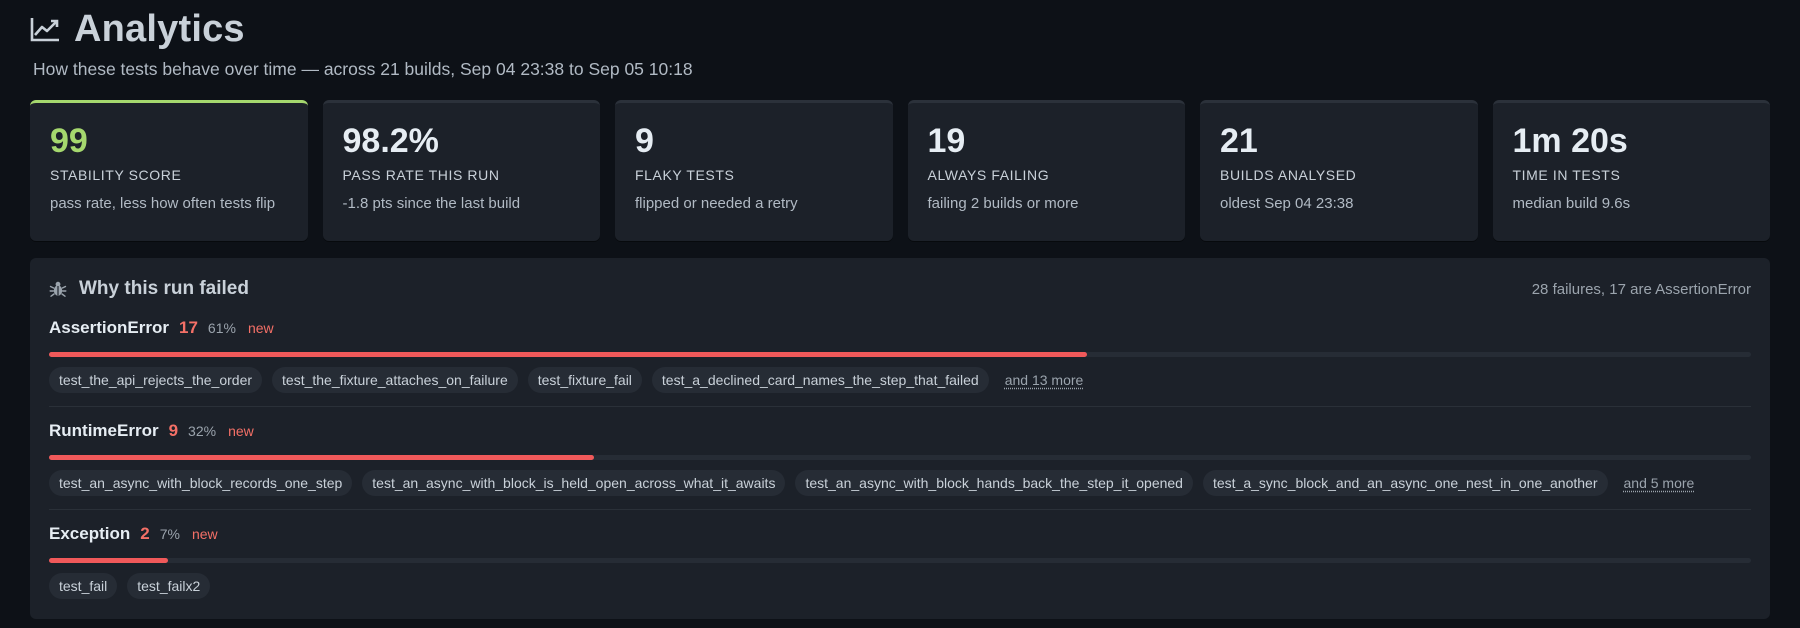 The image size is (1800, 628). I want to click on error-percent: 7%, so click(169, 534).